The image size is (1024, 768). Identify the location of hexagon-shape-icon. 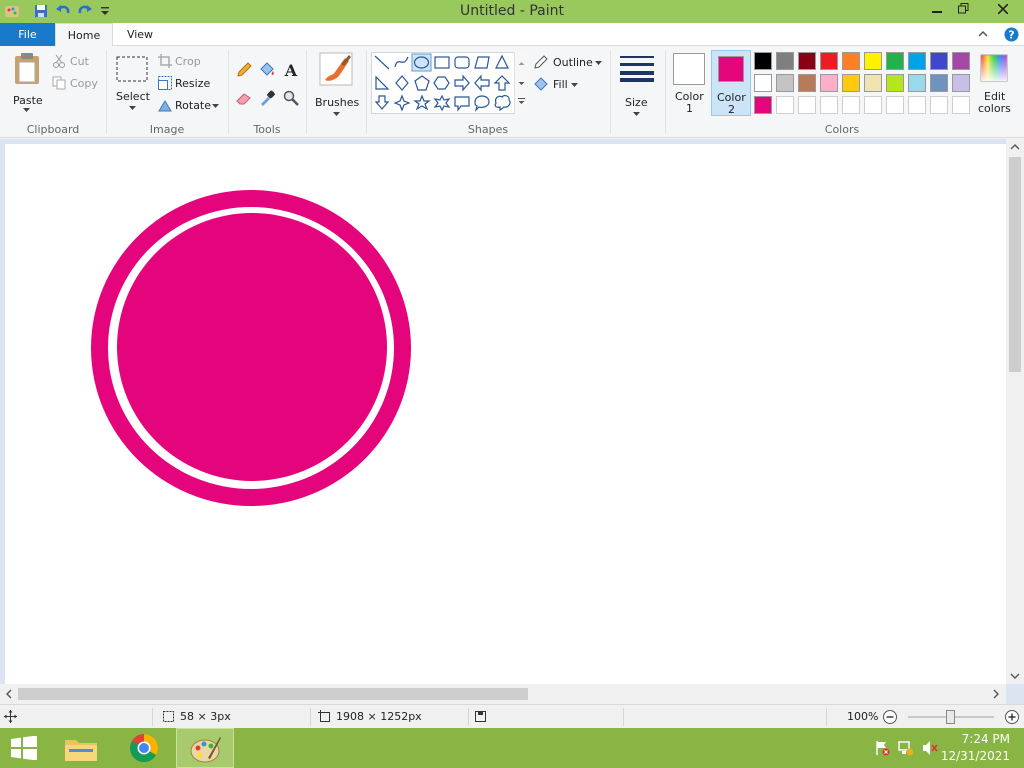
(441, 83).